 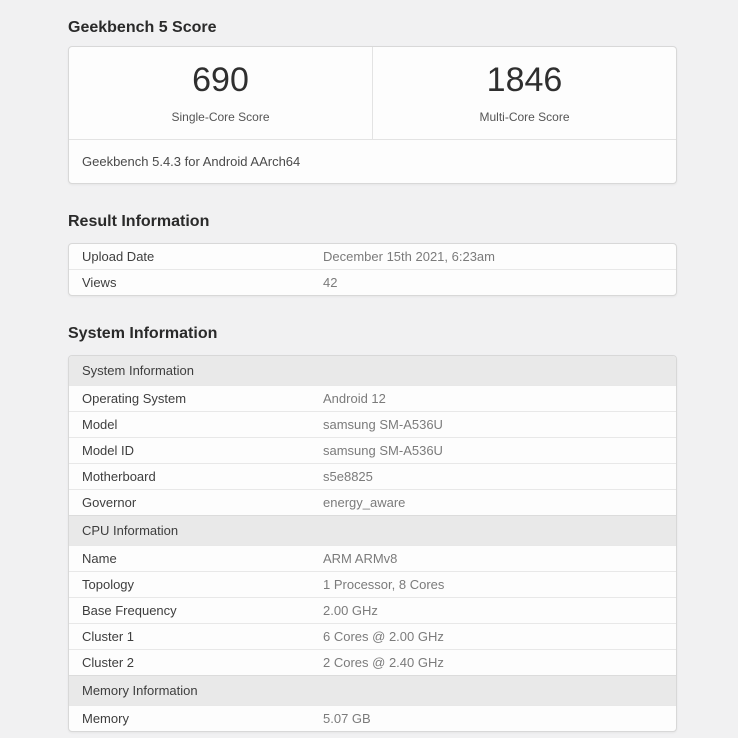 What do you see at coordinates (139, 221) in the screenshot?
I see `result-information-title: Result Information` at bounding box center [139, 221].